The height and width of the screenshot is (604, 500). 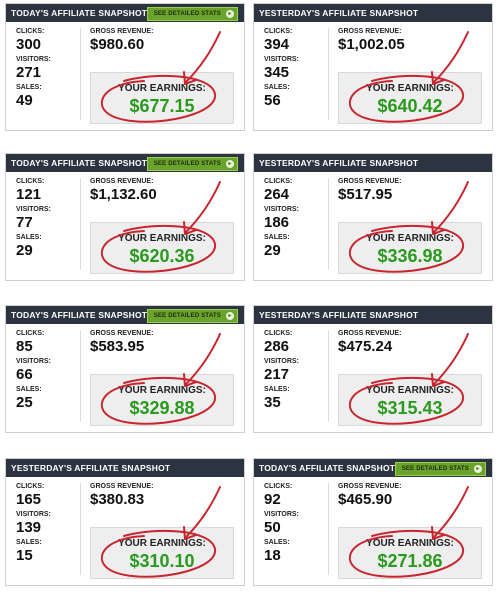 What do you see at coordinates (117, 346) in the screenshot?
I see `gross-revenue-value: $583.95` at bounding box center [117, 346].